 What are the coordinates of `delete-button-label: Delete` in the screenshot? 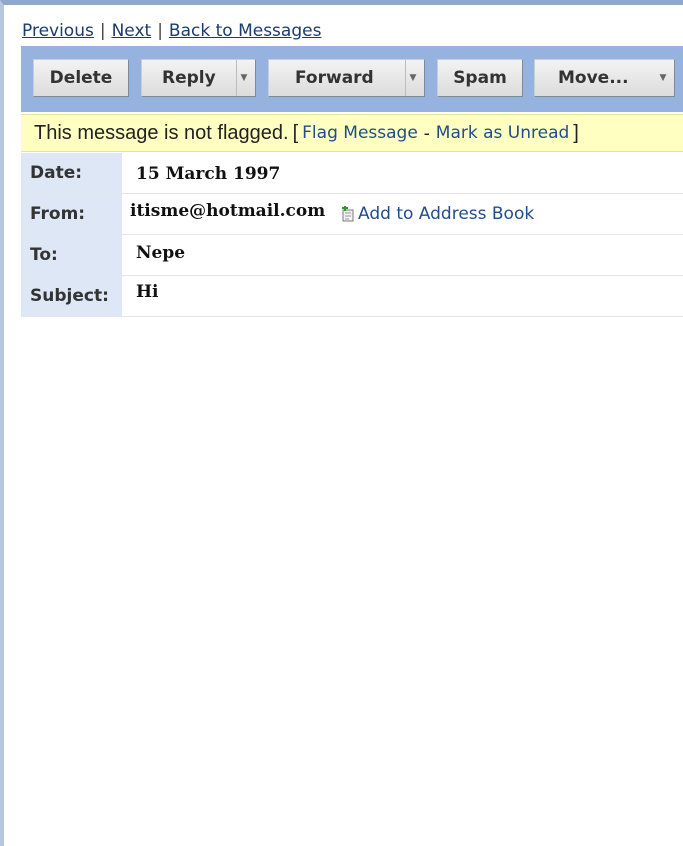 It's located at (81, 78).